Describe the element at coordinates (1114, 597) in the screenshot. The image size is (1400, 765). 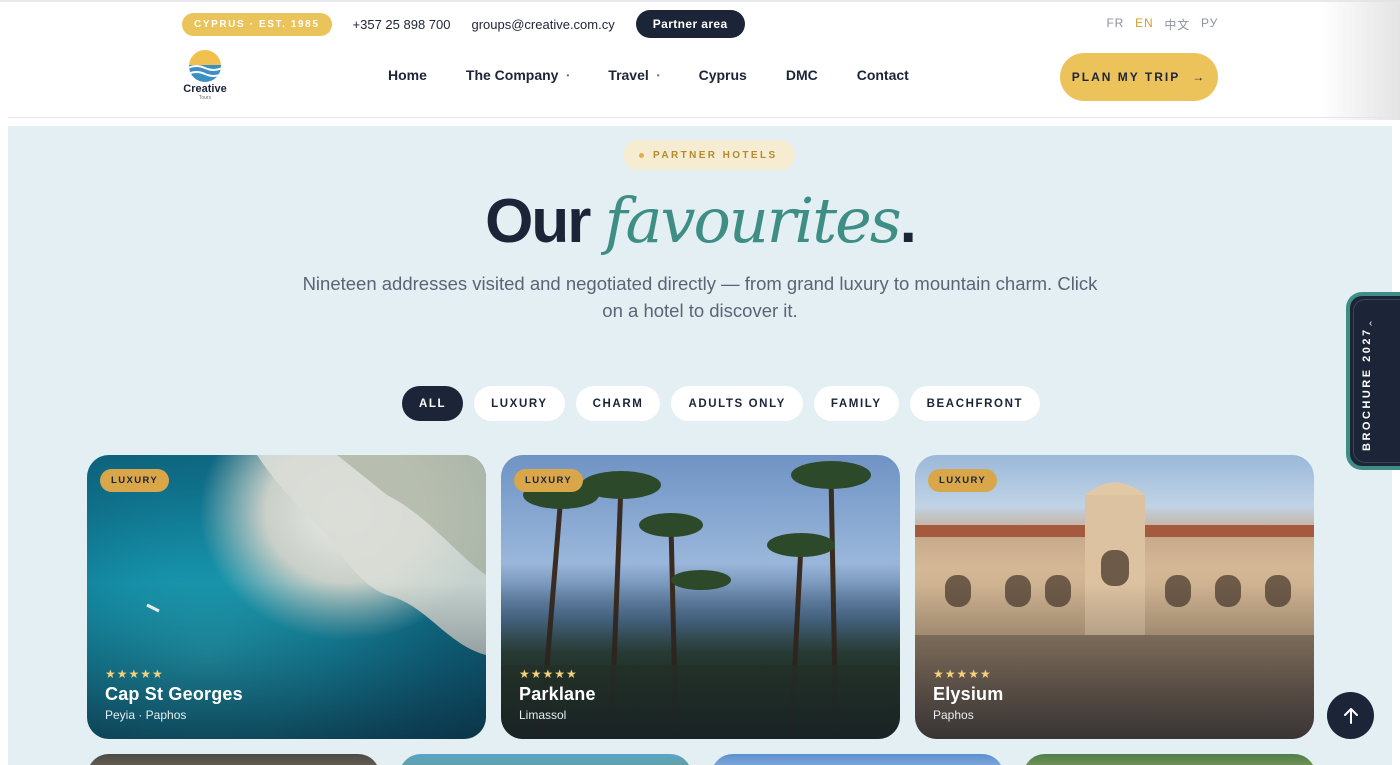
I see `hotel-card: LUXURY ★★★★★ Elysium Paphos` at that location.